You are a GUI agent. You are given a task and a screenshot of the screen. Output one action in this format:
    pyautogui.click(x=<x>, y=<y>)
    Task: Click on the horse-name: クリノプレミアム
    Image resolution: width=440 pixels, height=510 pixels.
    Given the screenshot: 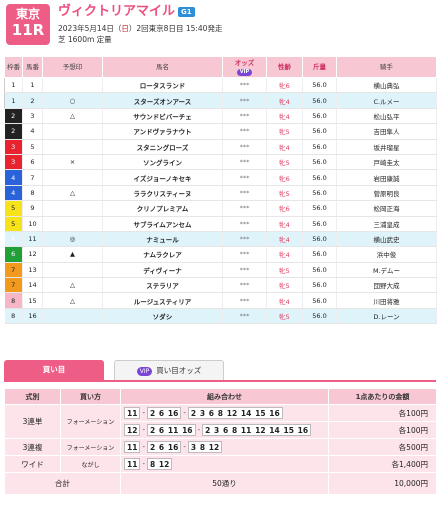 What is the action you would take?
    pyautogui.click(x=162, y=208)
    